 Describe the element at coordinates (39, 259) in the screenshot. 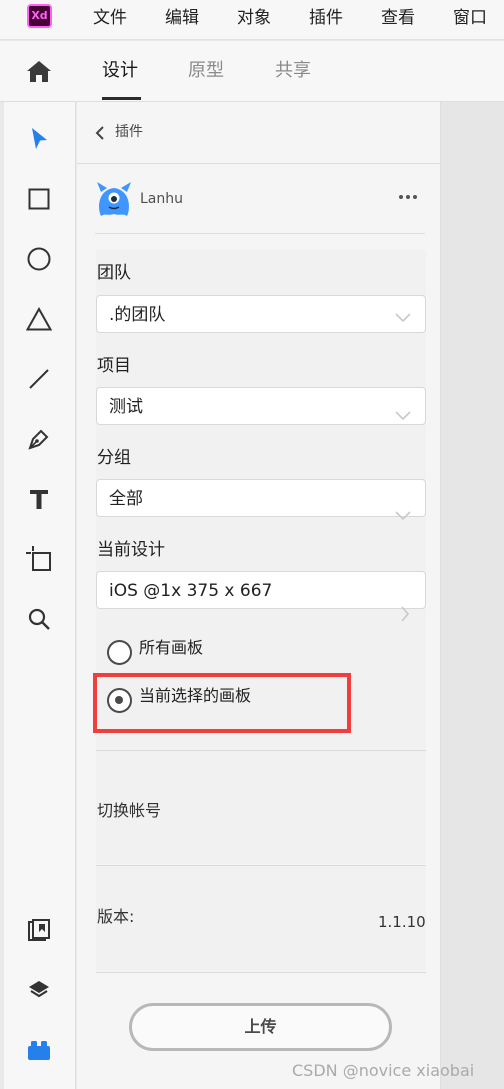

I see `ellipse-icon` at that location.